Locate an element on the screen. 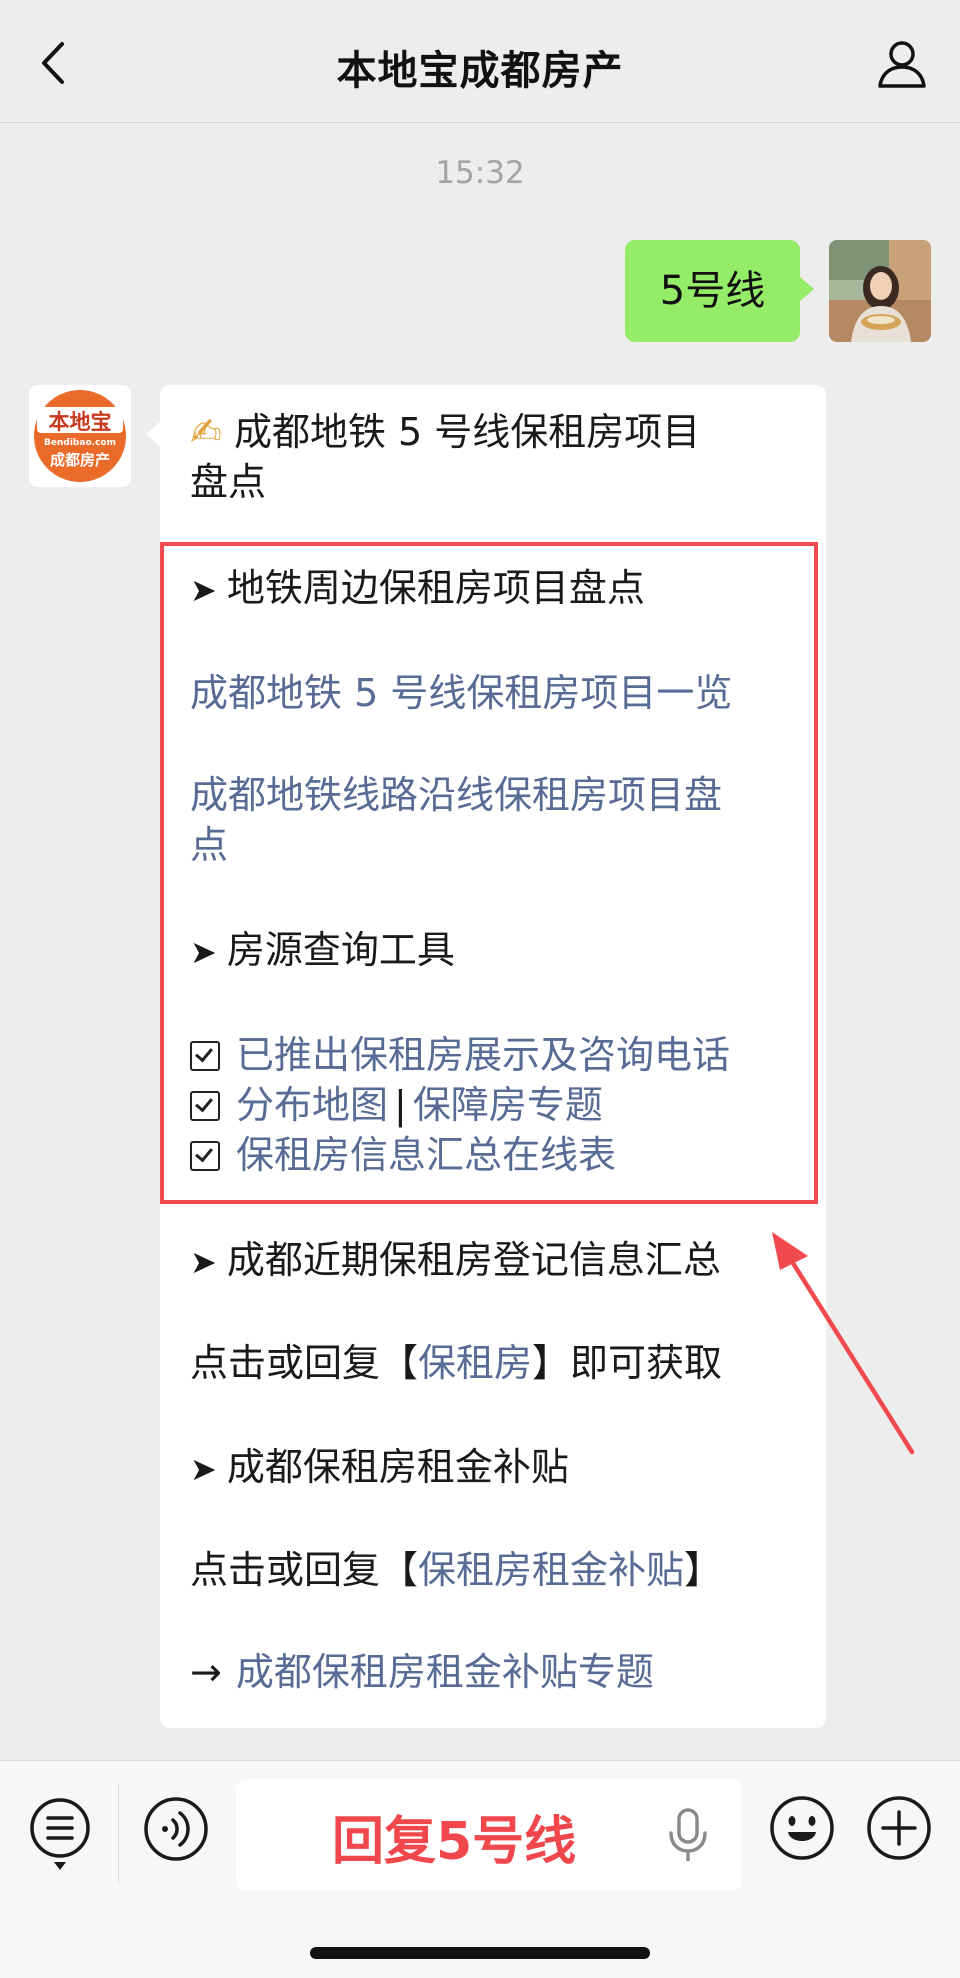 The image size is (960, 1978). user-avatar is located at coordinates (880, 291).